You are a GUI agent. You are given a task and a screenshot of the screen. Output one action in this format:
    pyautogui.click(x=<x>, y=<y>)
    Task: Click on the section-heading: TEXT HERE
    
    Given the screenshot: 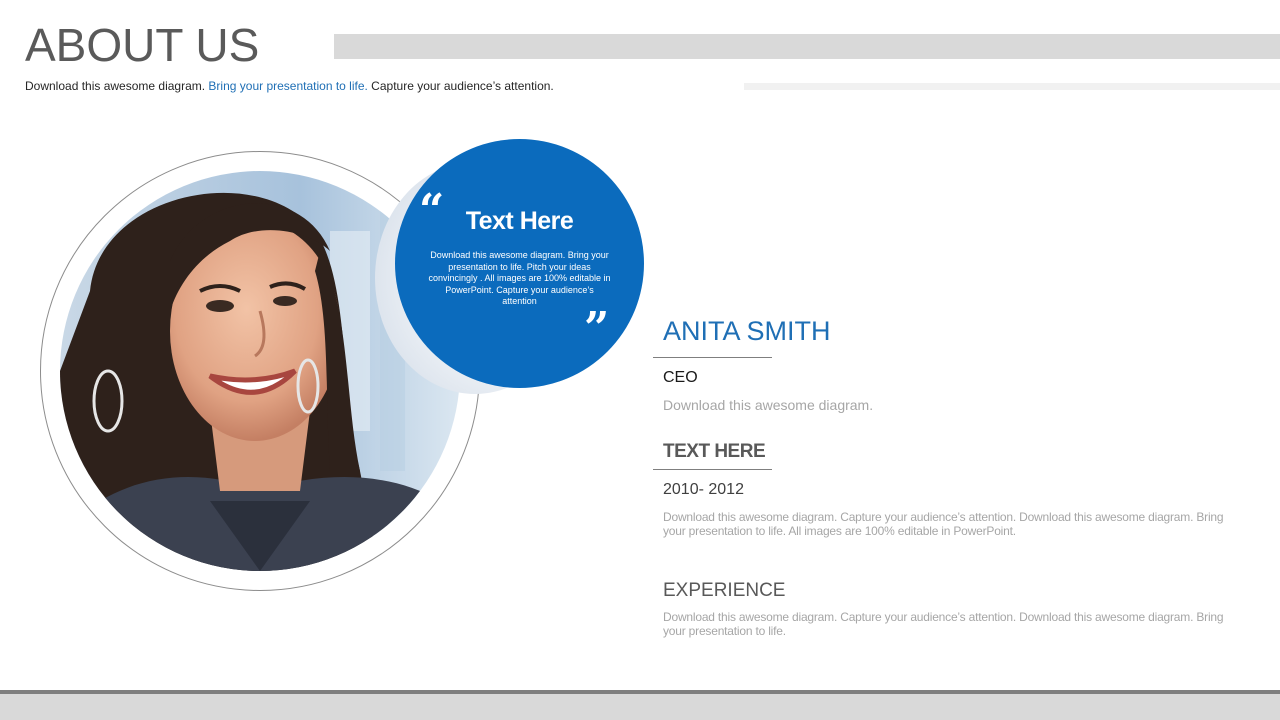 What is the action you would take?
    pyautogui.click(x=714, y=451)
    